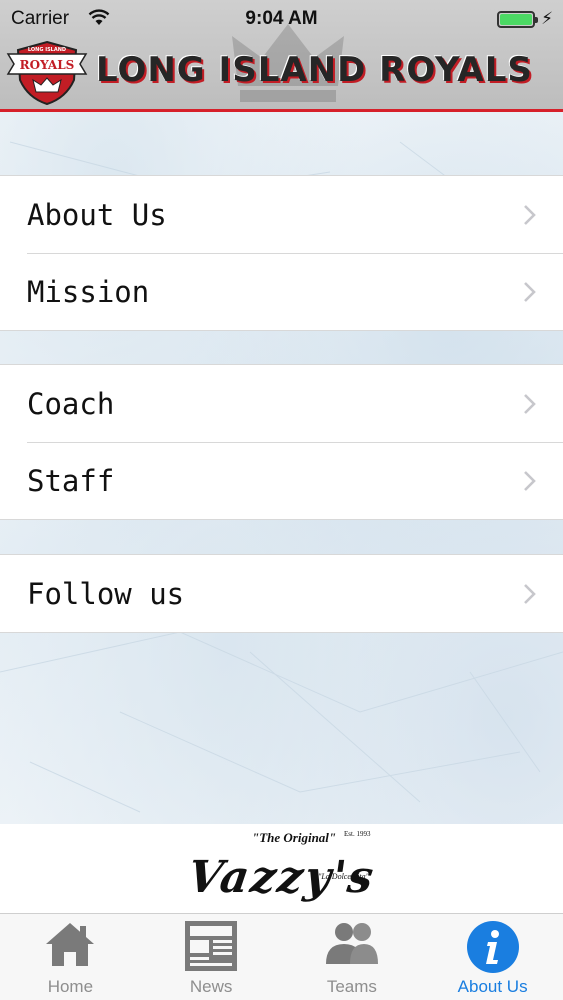 The image size is (563, 1000). What do you see at coordinates (351, 986) in the screenshot?
I see `tab-label: Teams` at bounding box center [351, 986].